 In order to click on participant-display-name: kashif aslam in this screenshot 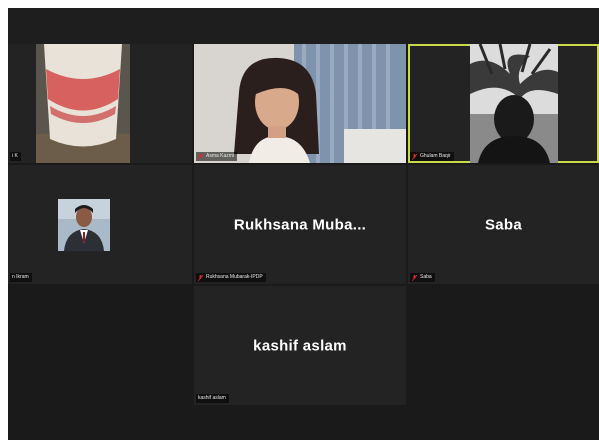, I will do `click(300, 345)`.